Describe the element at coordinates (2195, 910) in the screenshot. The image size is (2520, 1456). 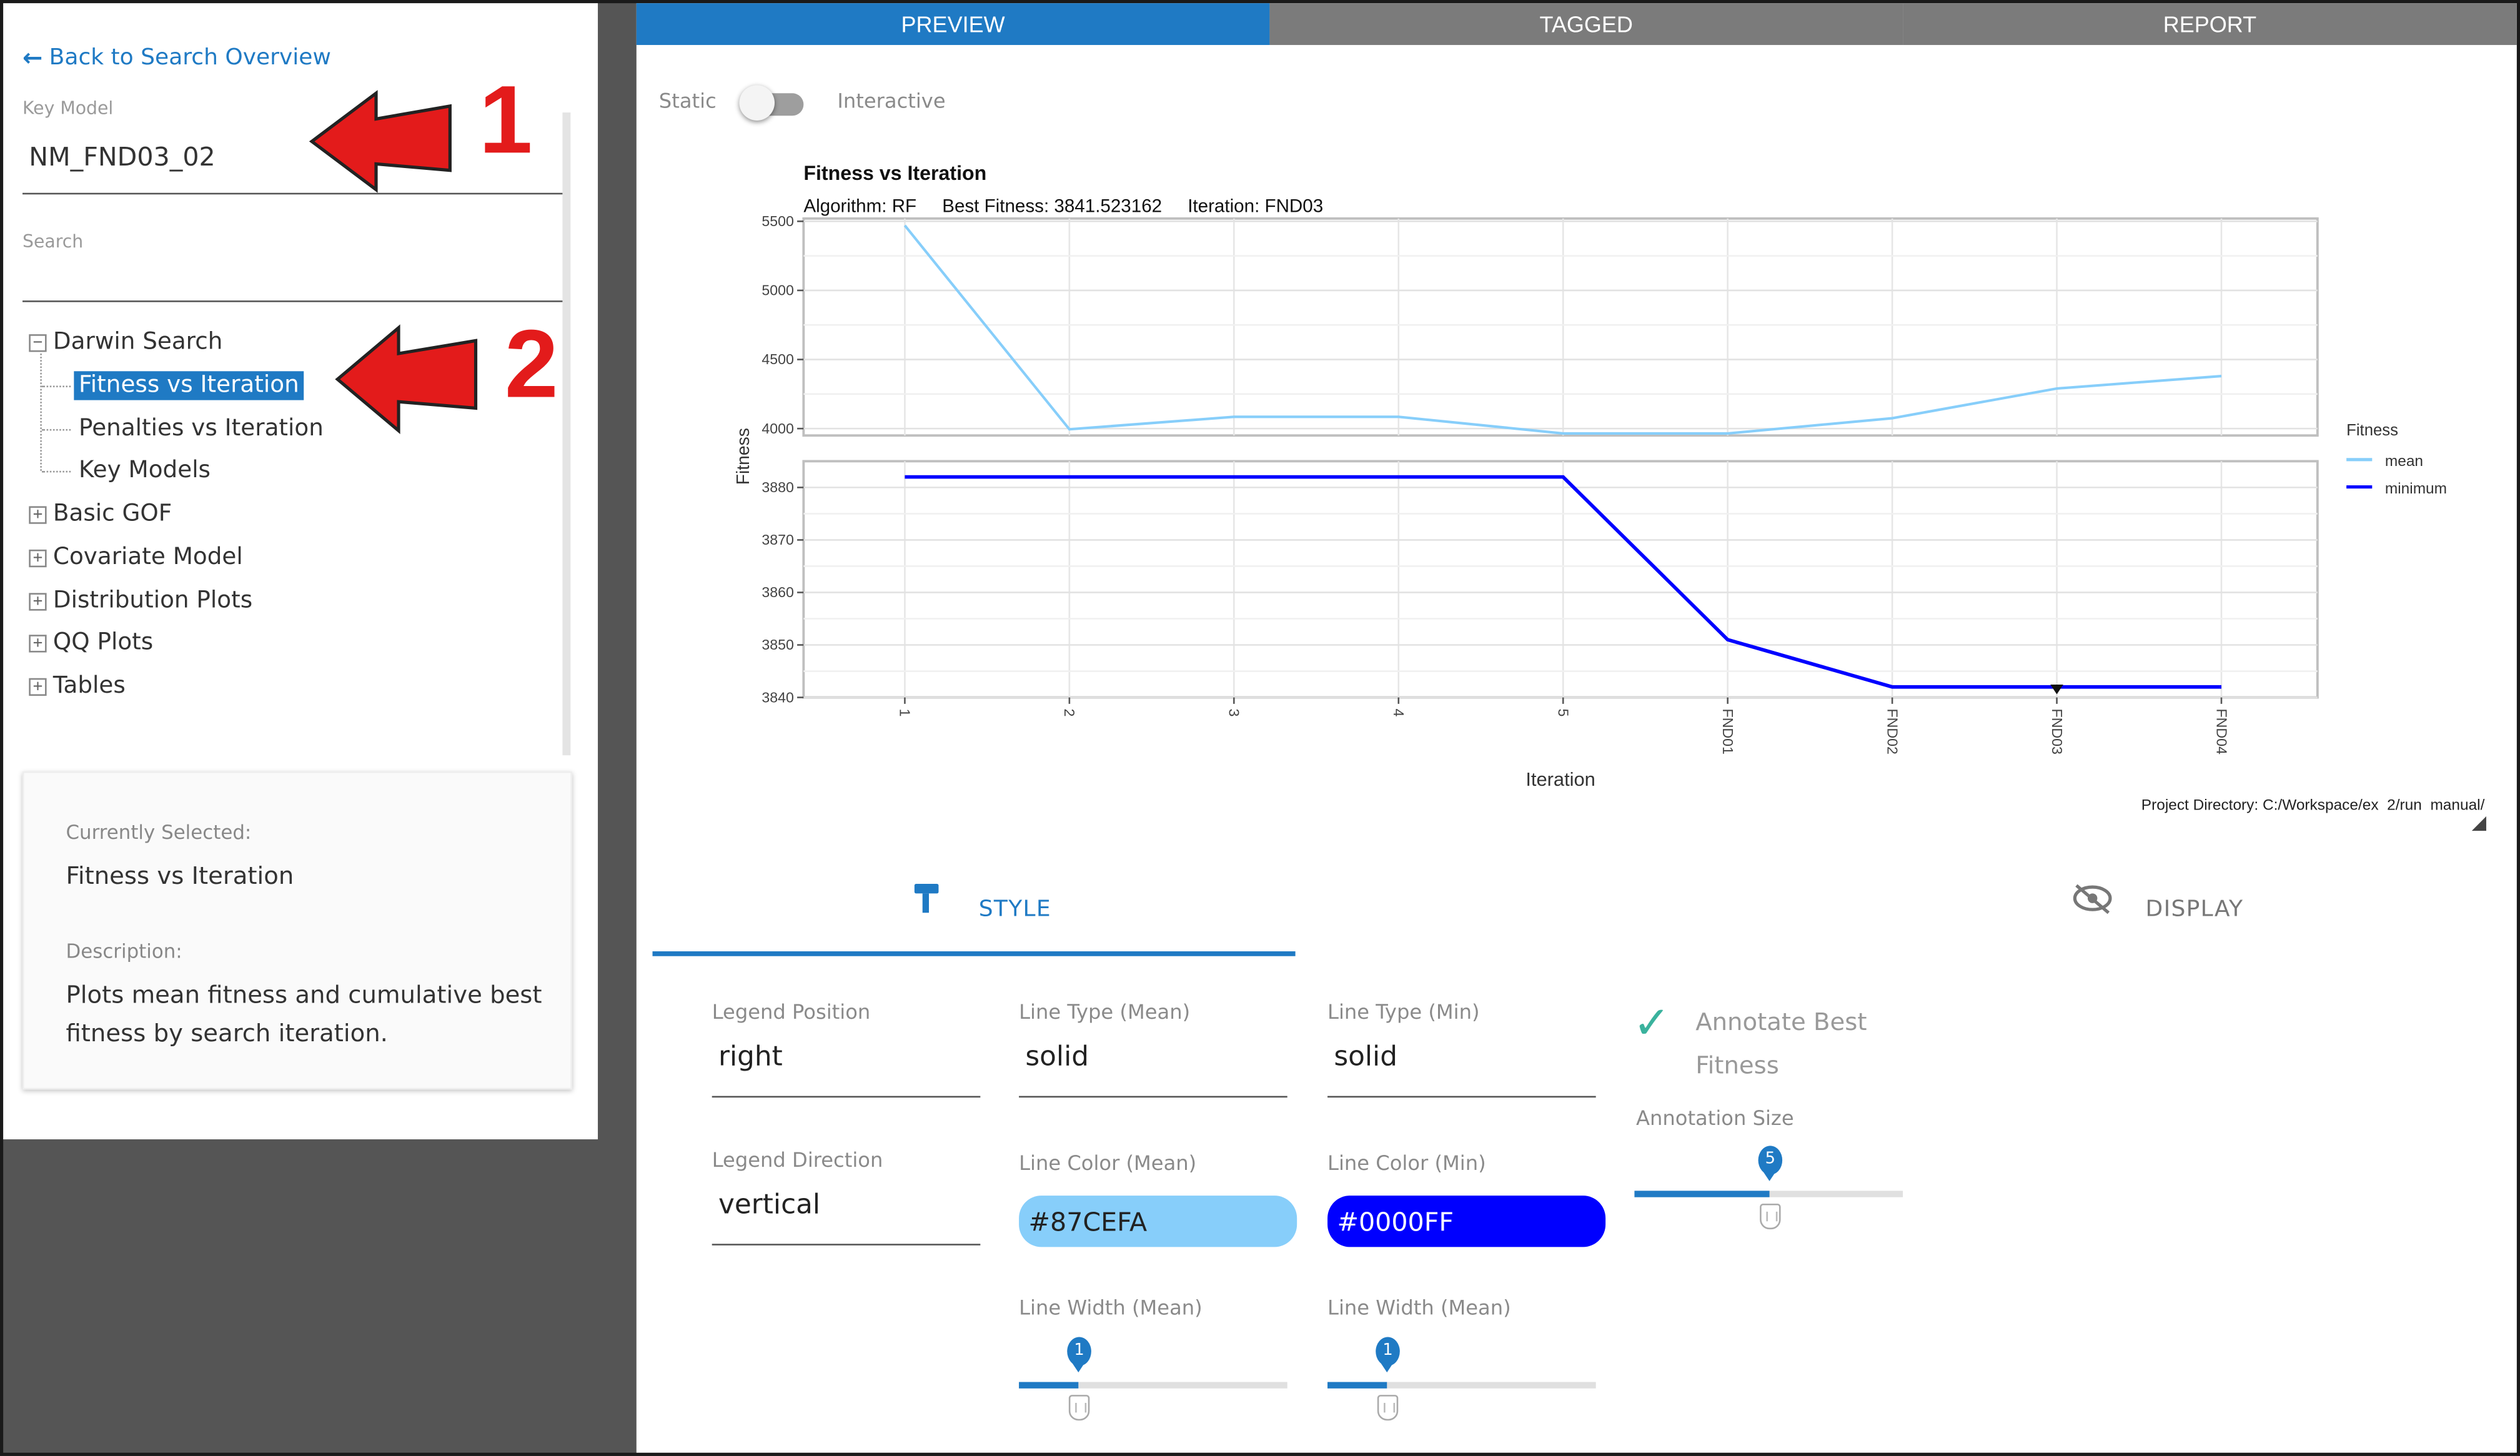
I see `tab-display: DISPLAY` at that location.